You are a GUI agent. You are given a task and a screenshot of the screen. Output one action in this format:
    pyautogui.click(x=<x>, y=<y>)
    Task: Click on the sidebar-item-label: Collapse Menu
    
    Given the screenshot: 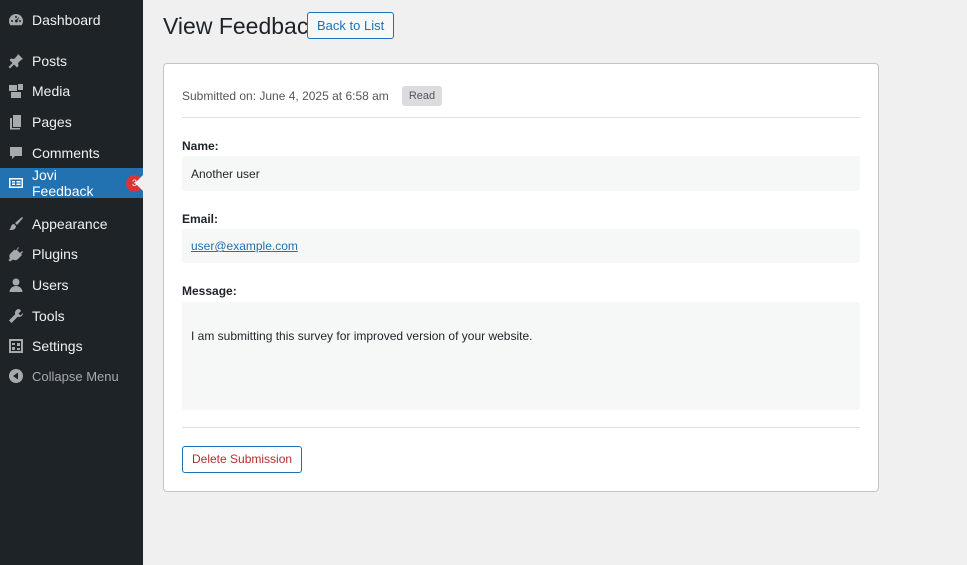 What is the action you would take?
    pyautogui.click(x=75, y=376)
    